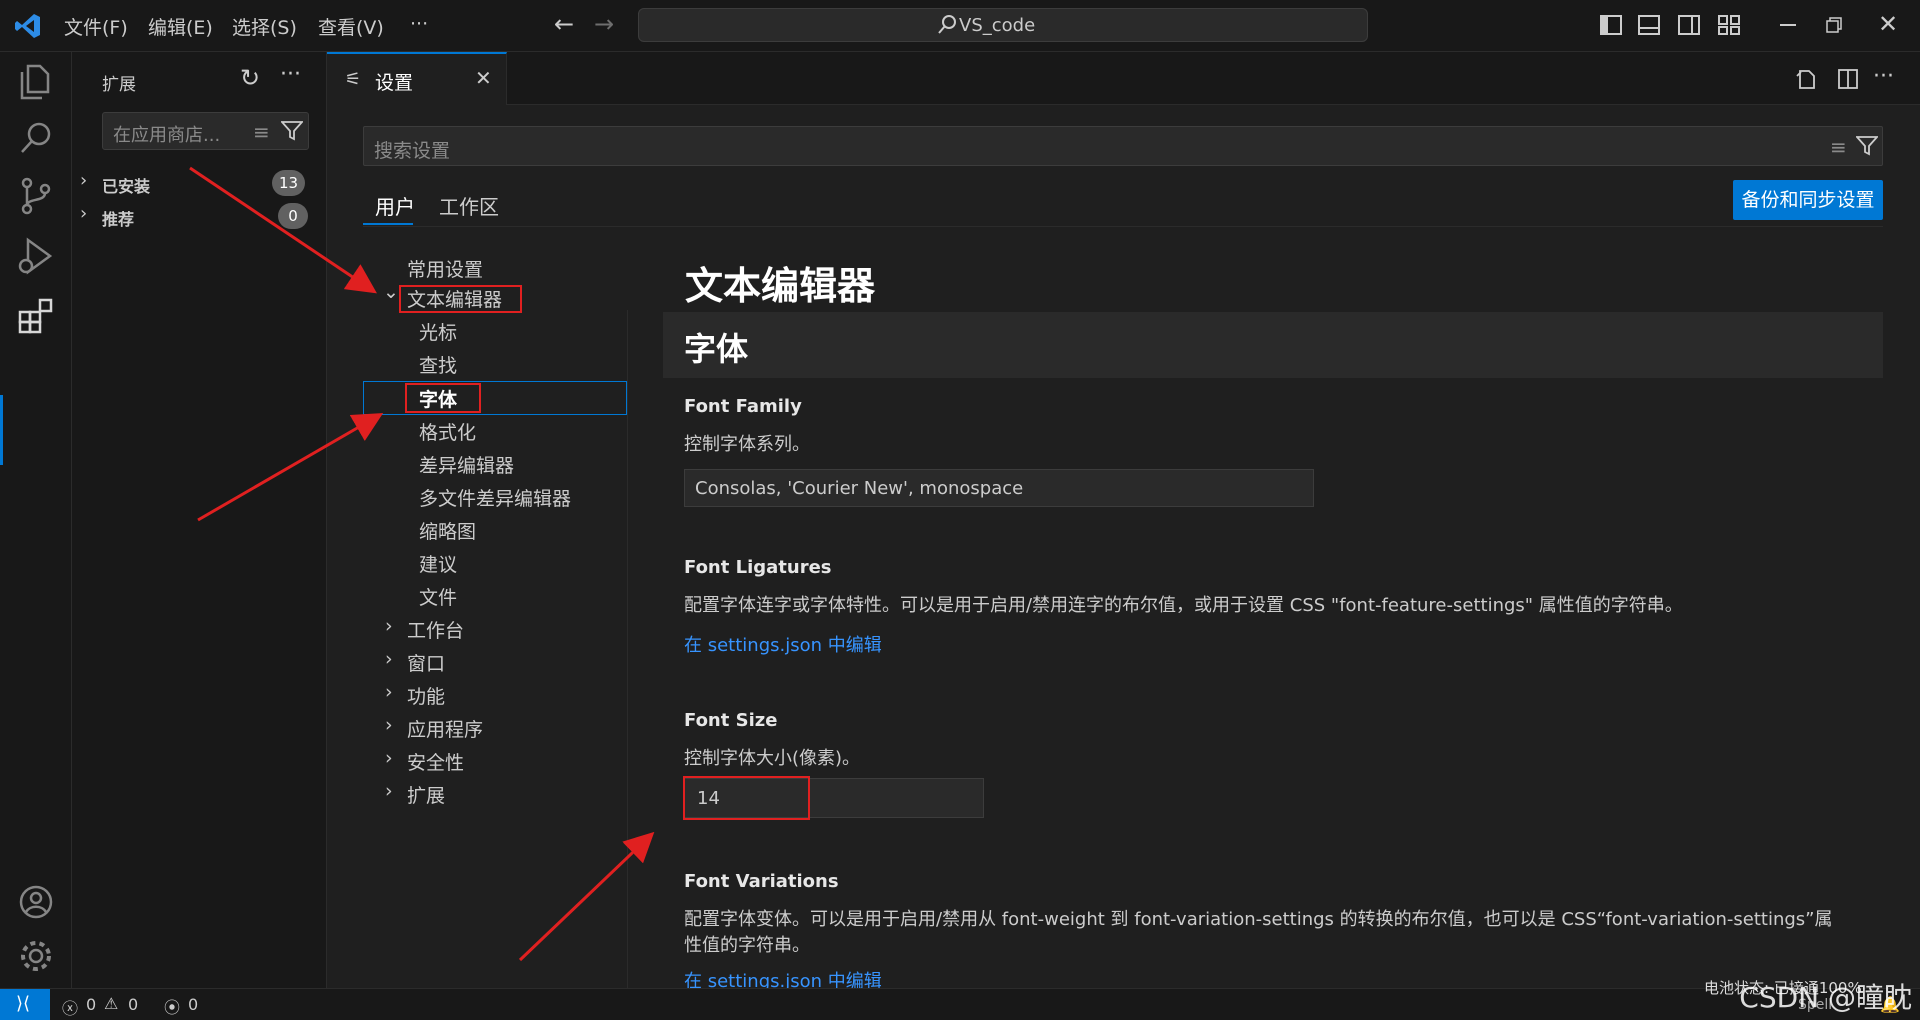 This screenshot has height=1020, width=1920. I want to click on remote-indicator: ⟩⟨, so click(25, 1004).